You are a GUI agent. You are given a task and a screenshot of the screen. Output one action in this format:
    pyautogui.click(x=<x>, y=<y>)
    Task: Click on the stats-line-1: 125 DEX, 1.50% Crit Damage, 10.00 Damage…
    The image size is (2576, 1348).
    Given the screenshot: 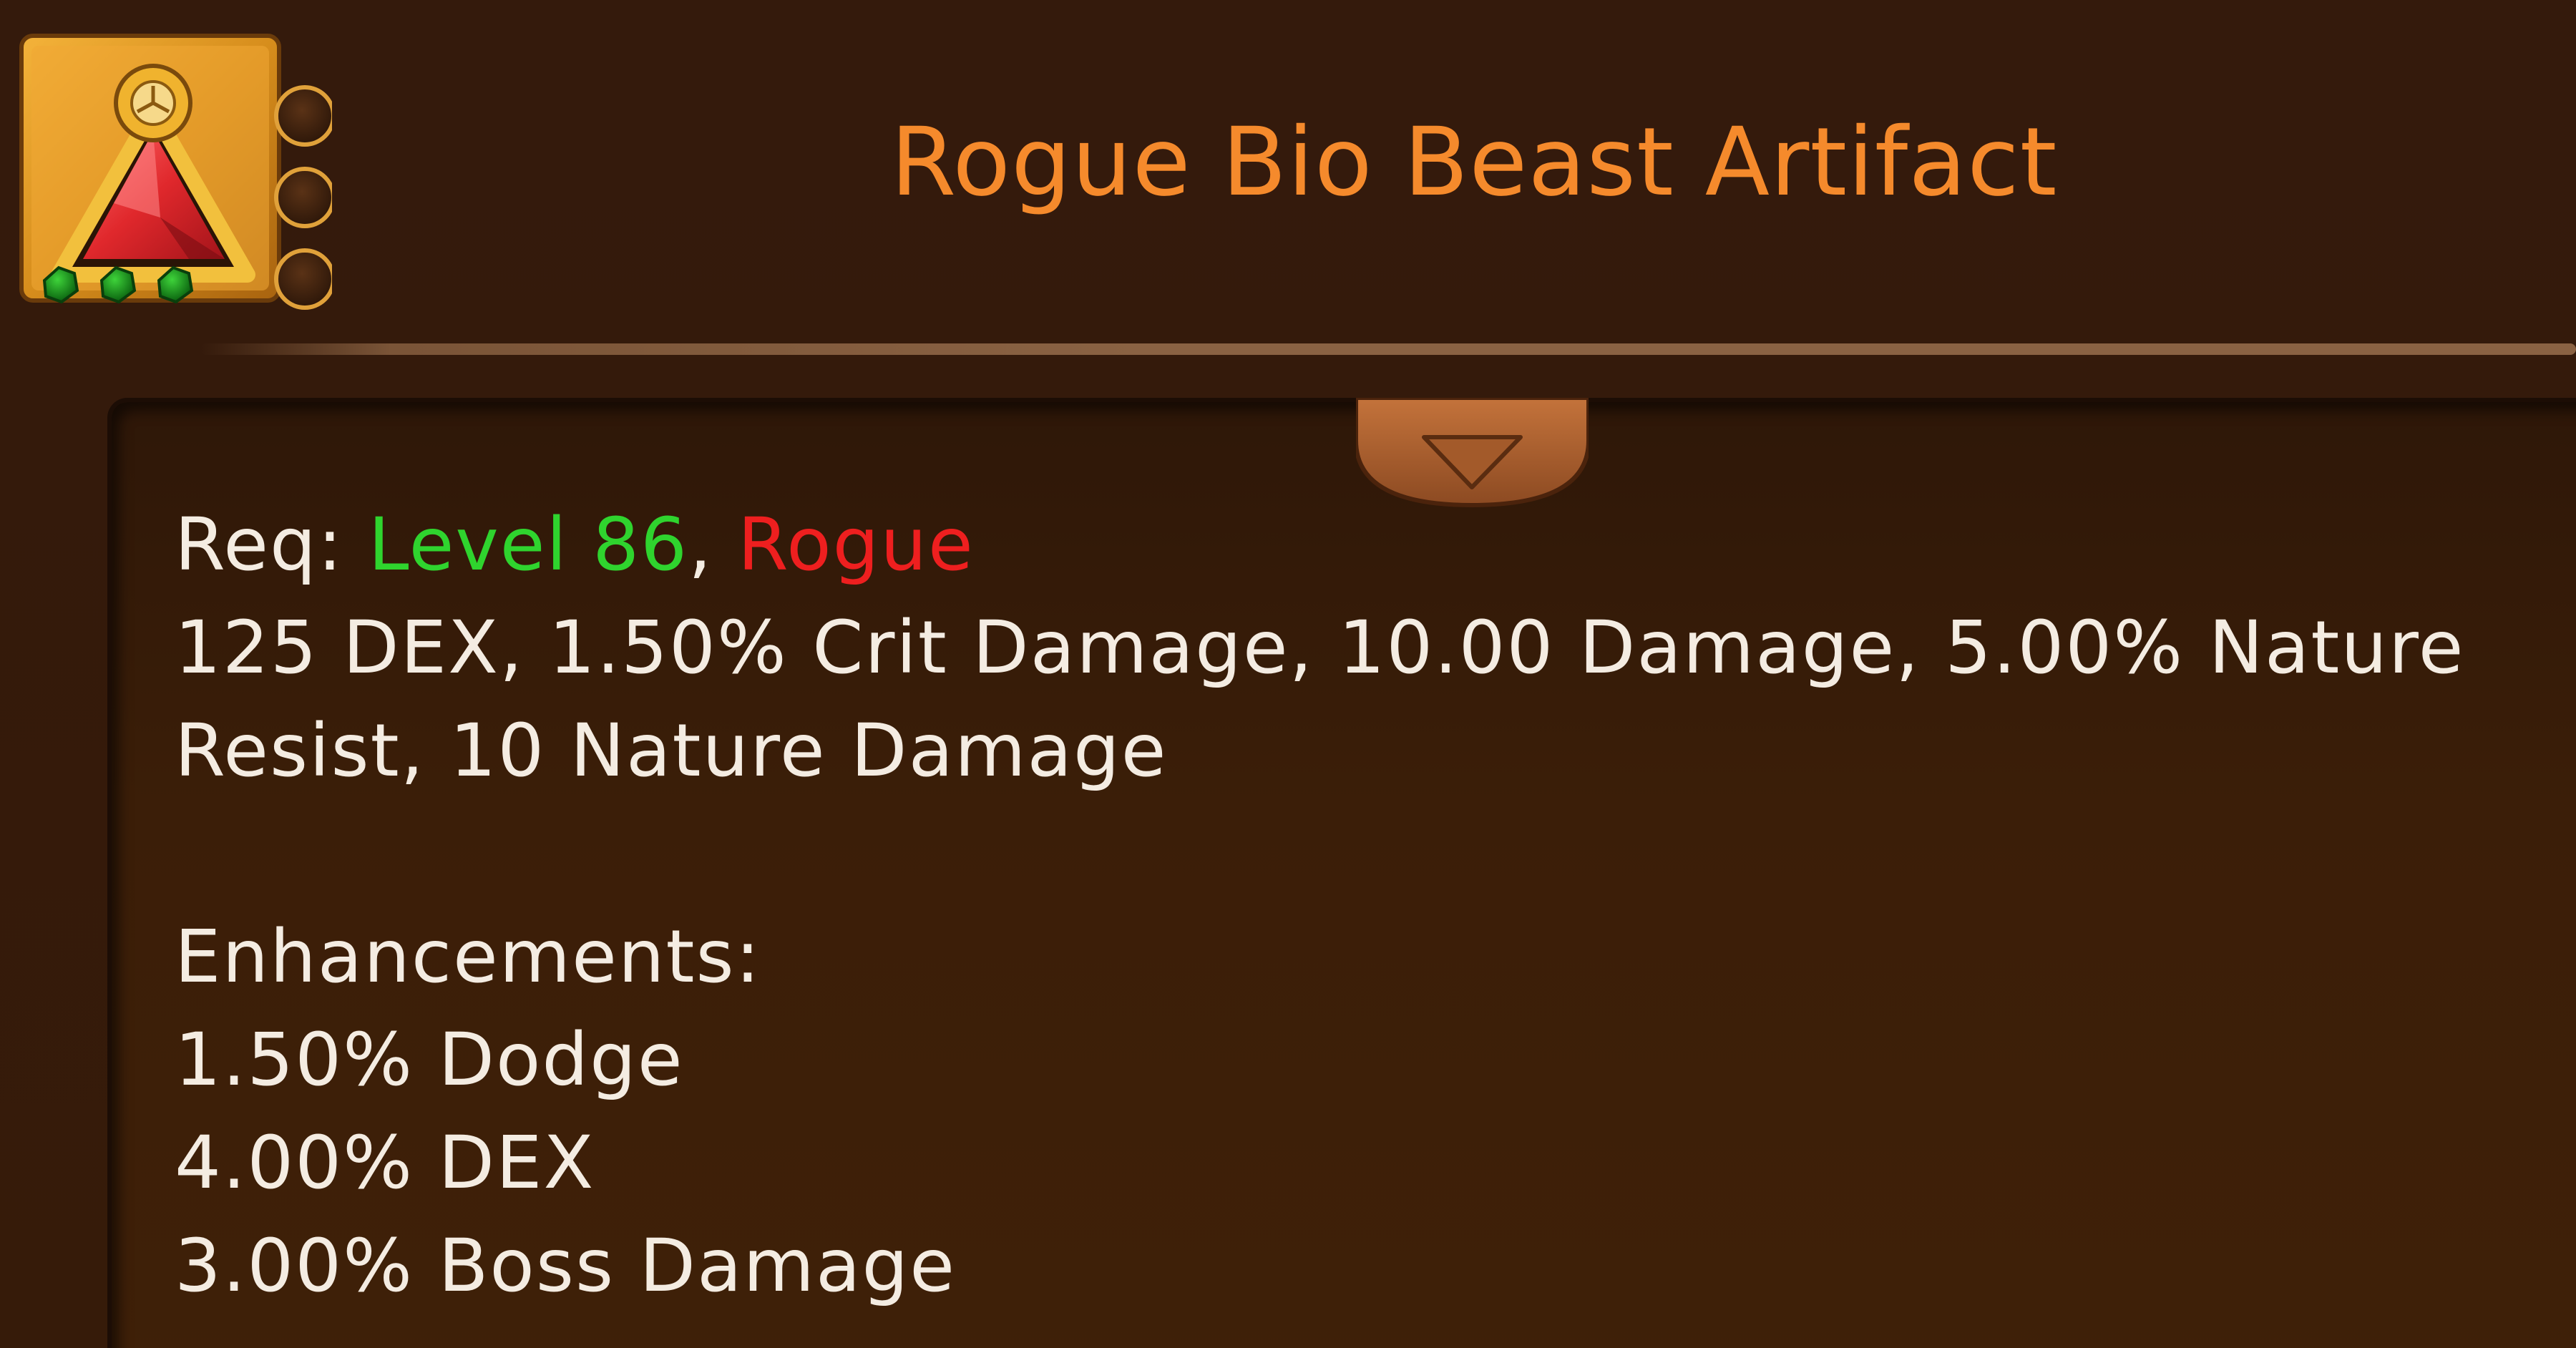 What is the action you would take?
    pyautogui.click(x=1320, y=647)
    